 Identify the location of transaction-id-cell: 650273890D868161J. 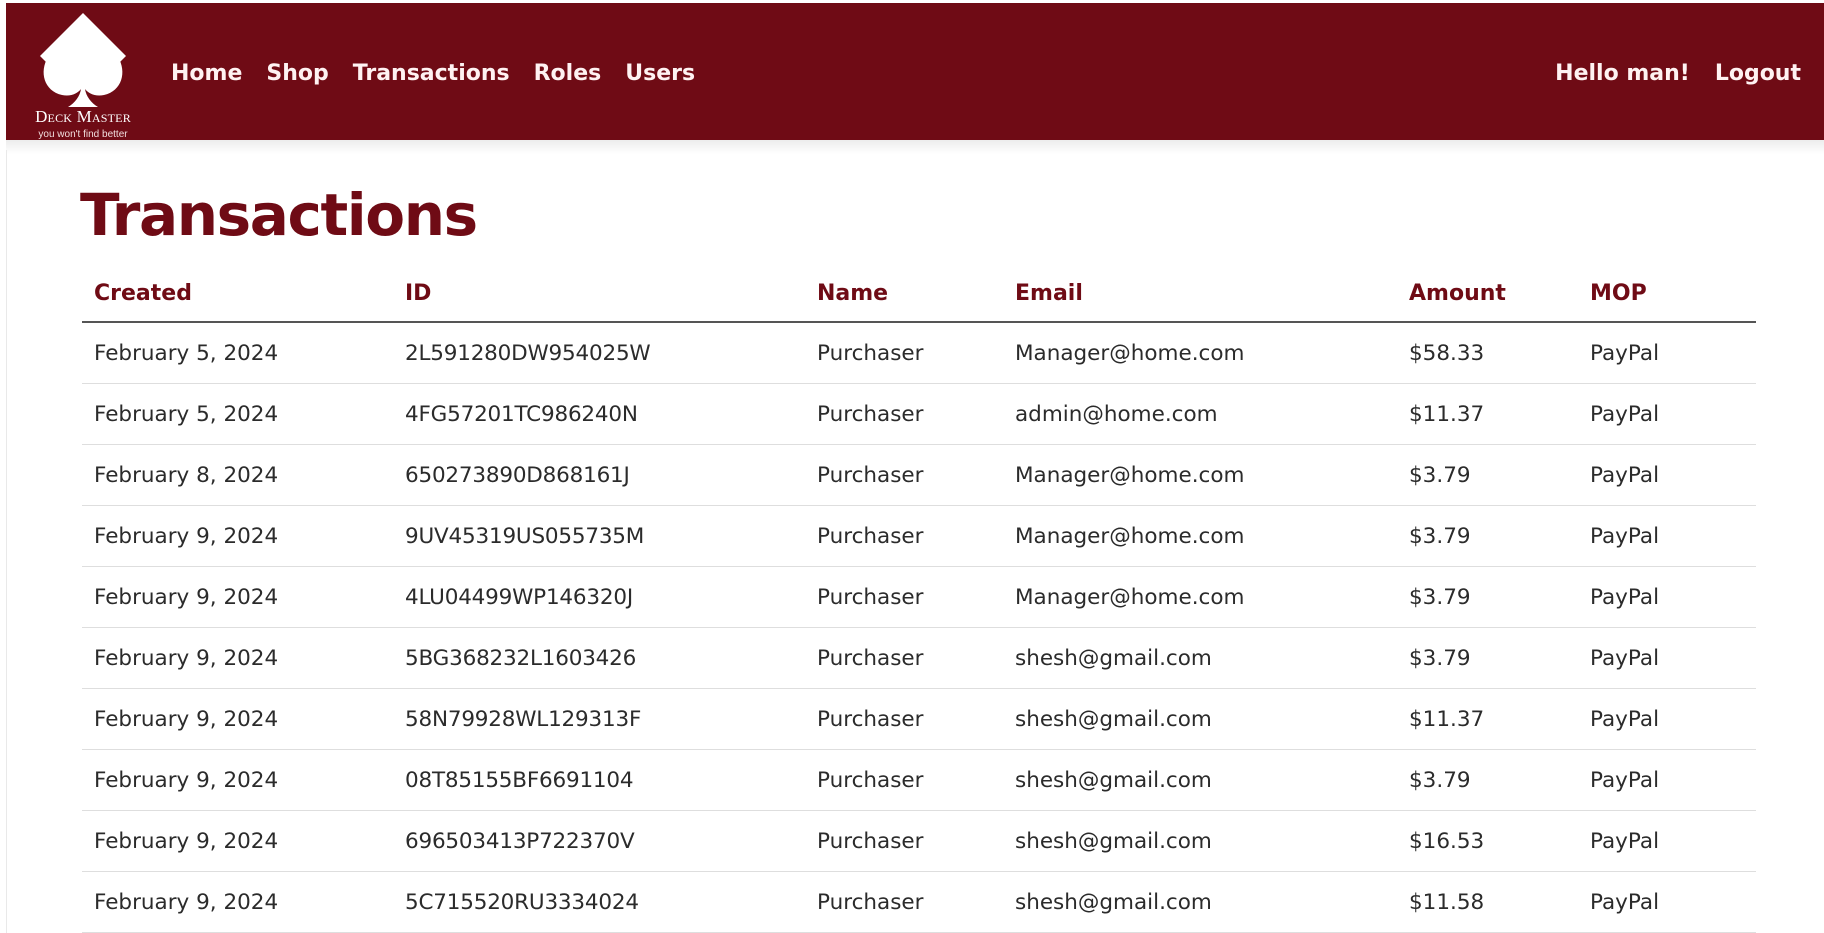
(599, 475).